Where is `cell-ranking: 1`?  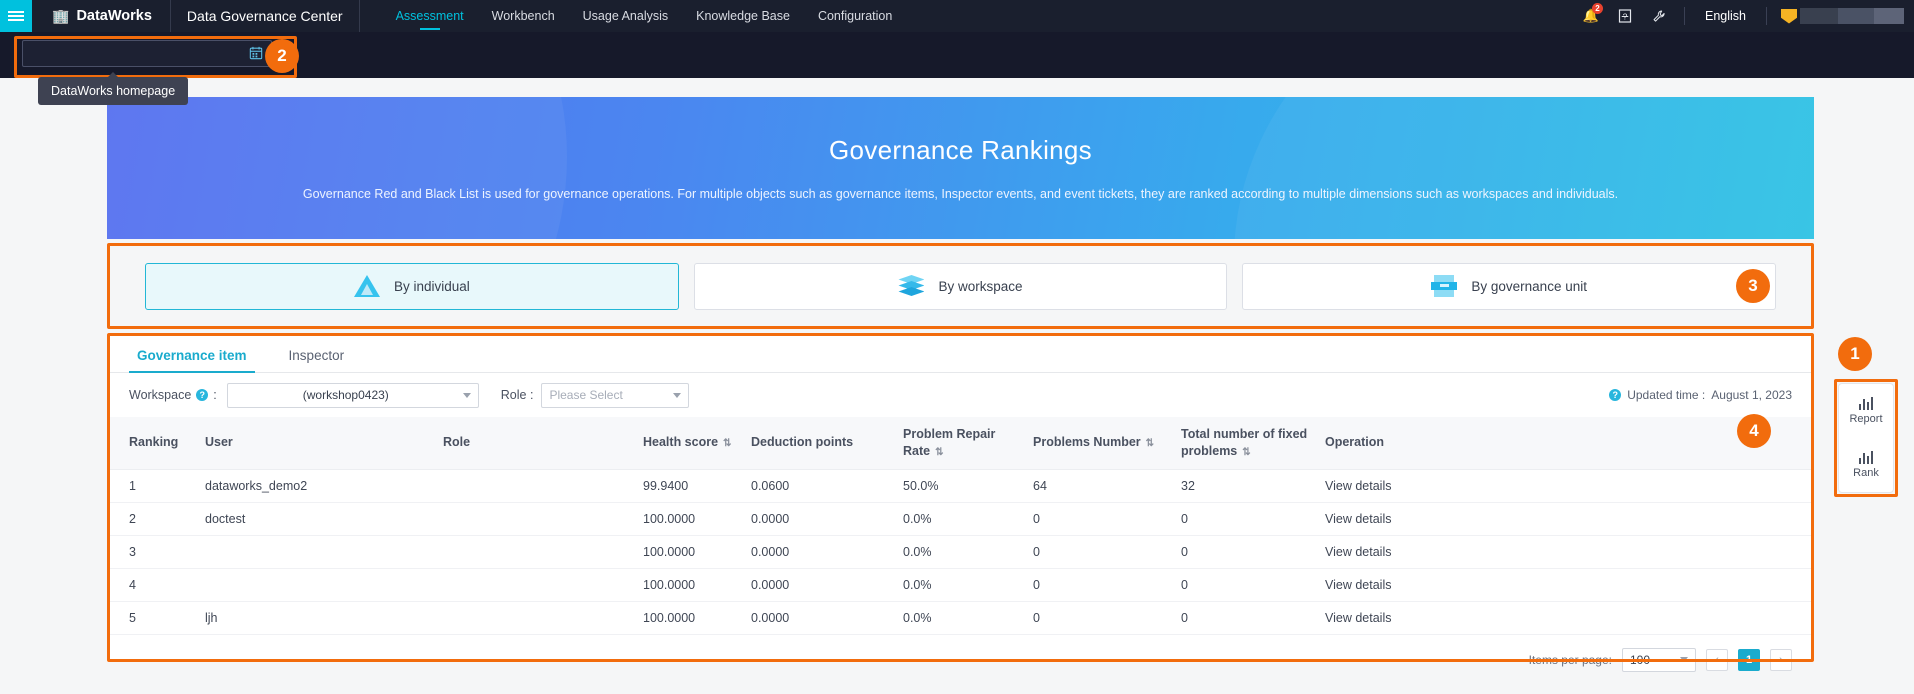
cell-ranking: 1 is located at coordinates (153, 486).